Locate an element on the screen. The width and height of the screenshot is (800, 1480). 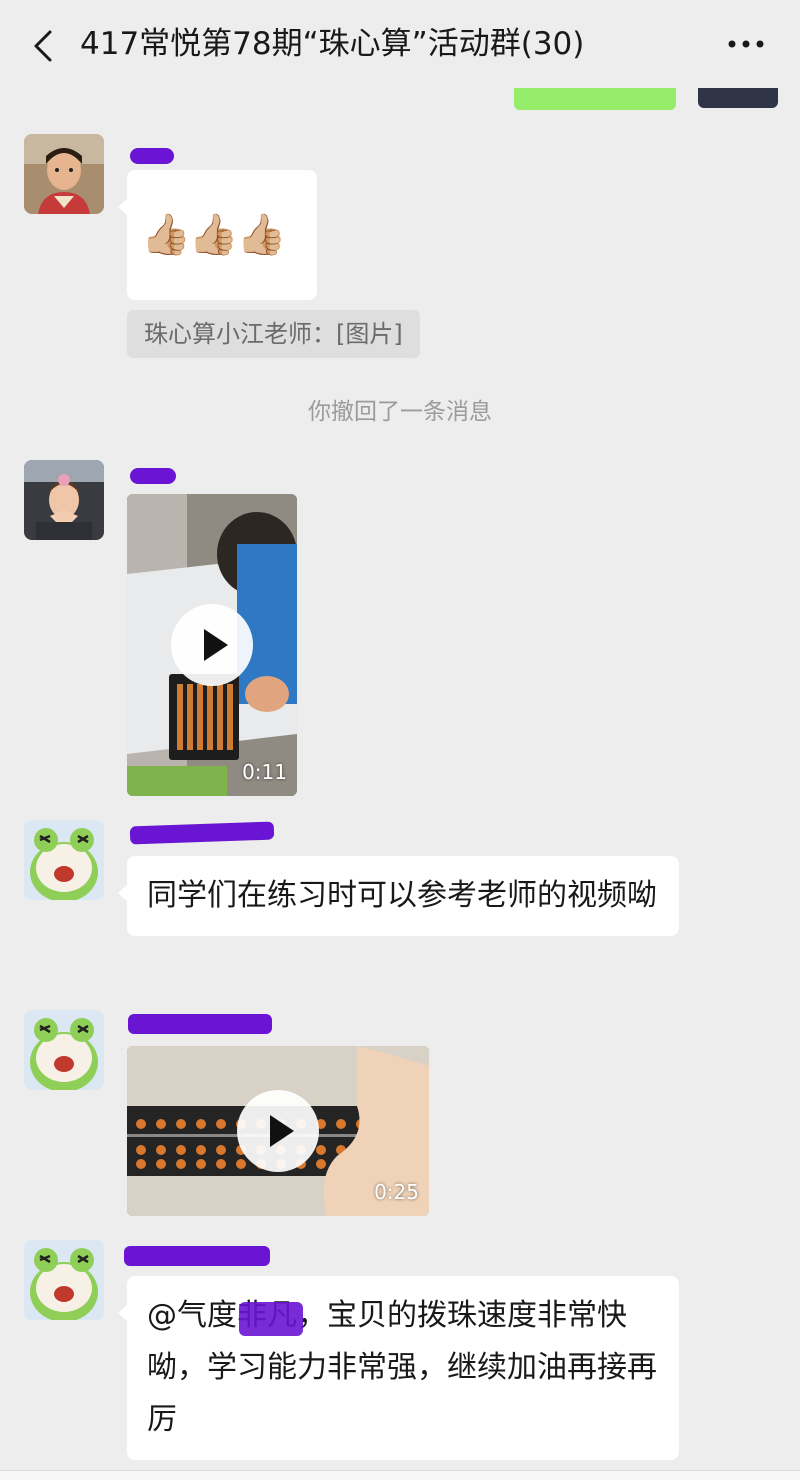
recall-notice: 你撤回了一条消息 is located at coordinates (400, 412).